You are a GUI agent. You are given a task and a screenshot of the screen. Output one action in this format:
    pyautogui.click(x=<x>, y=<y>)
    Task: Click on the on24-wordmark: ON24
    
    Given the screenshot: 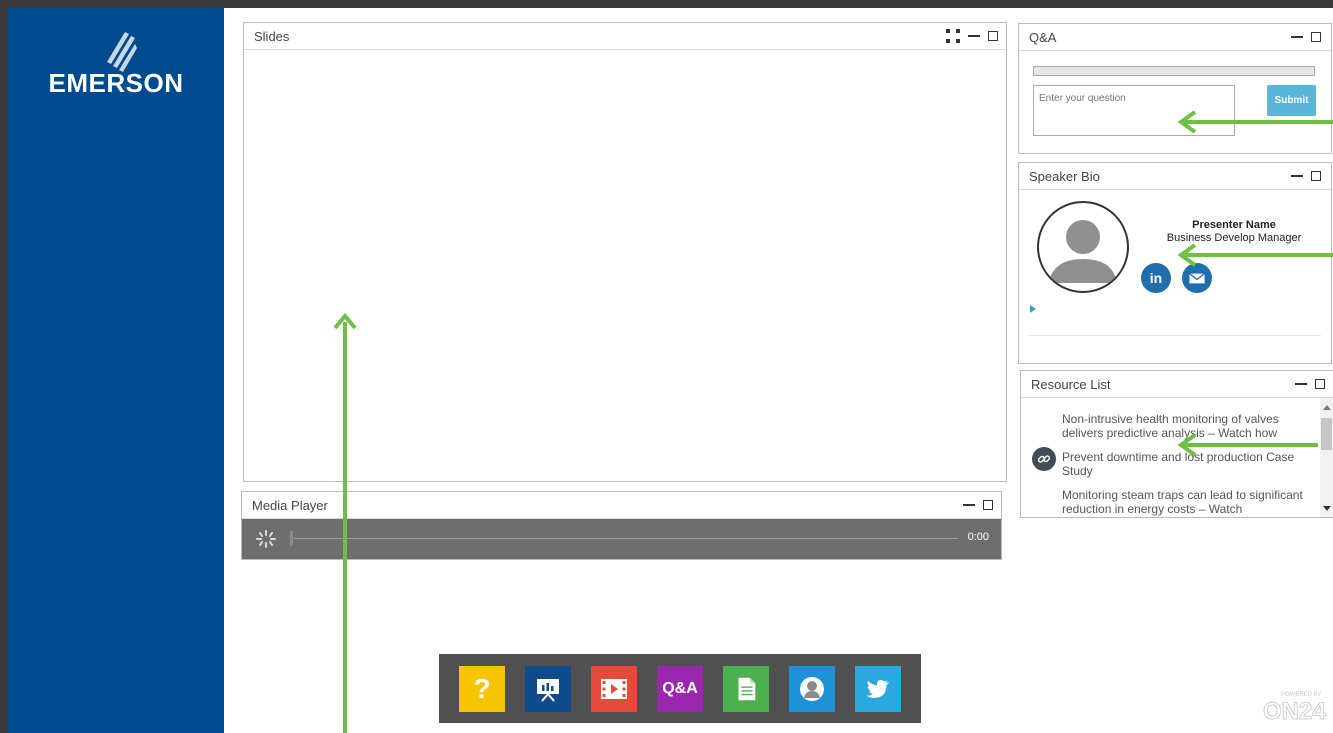 What is the action you would take?
    pyautogui.click(x=1295, y=712)
    